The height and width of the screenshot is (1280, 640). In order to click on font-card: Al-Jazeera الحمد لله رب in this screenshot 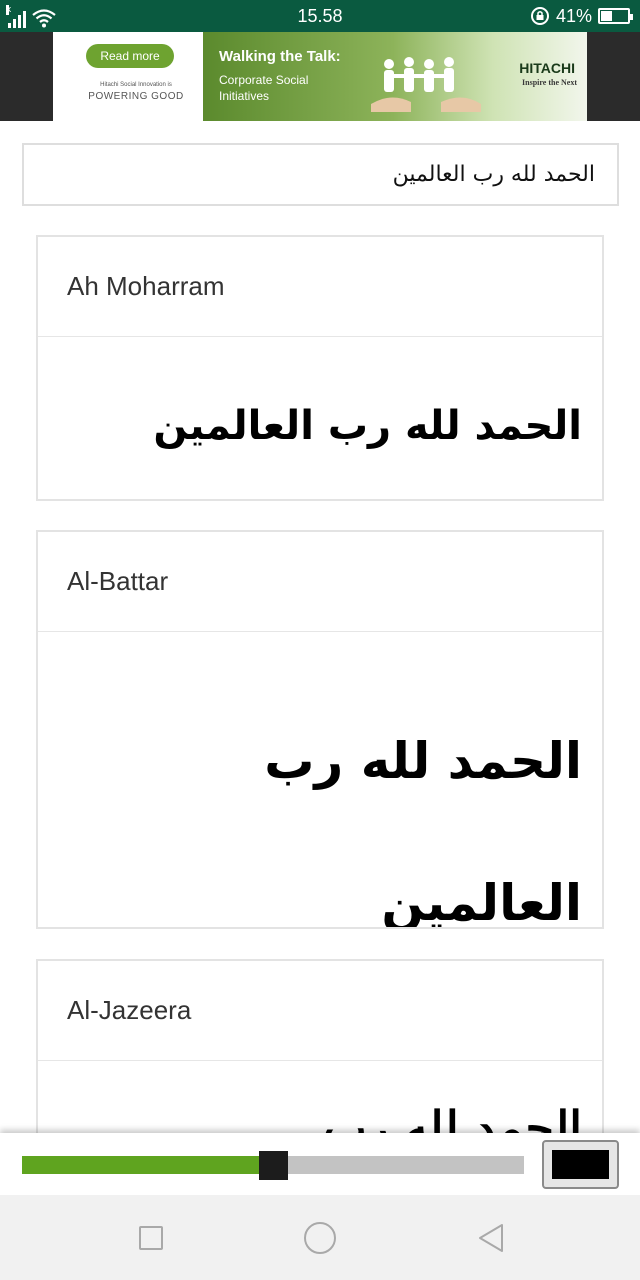, I will do `click(320, 1059)`.